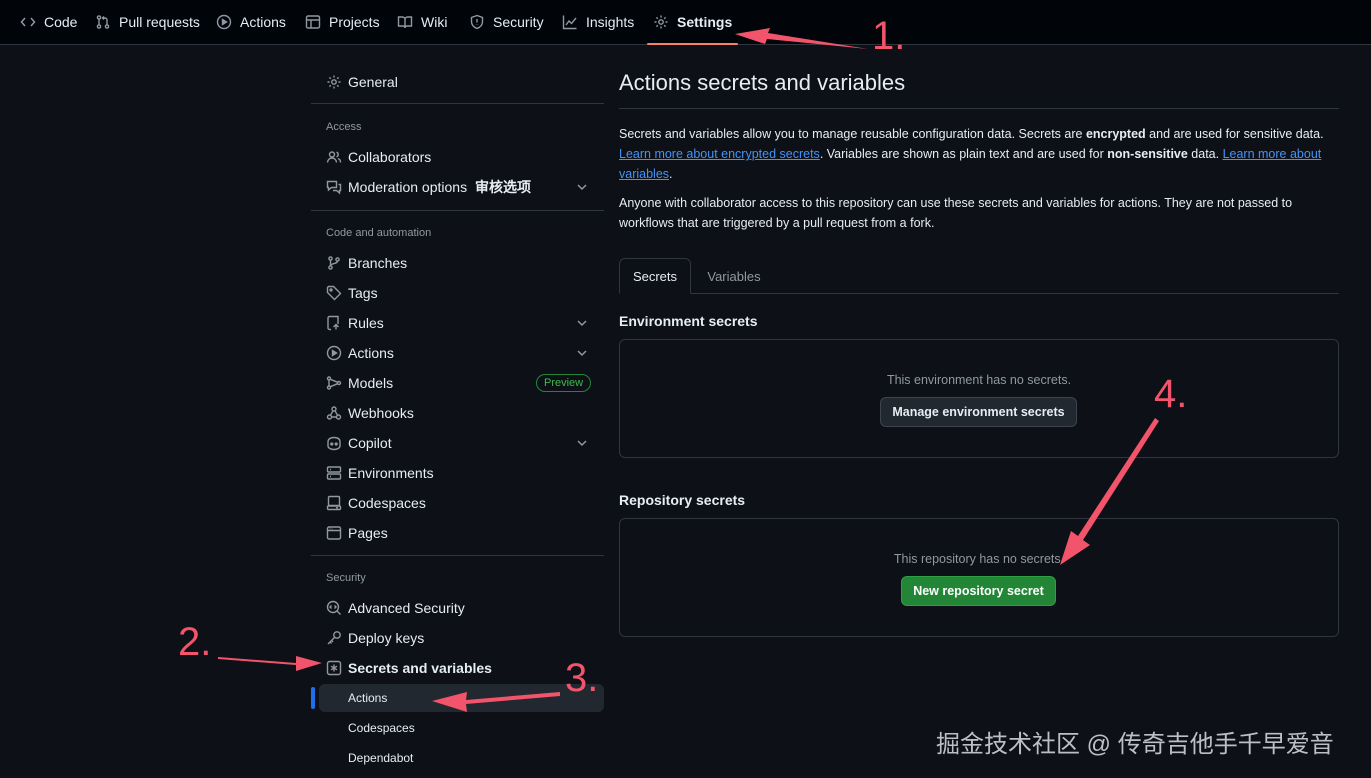  I want to click on codespaces-icon, so click(334, 503).